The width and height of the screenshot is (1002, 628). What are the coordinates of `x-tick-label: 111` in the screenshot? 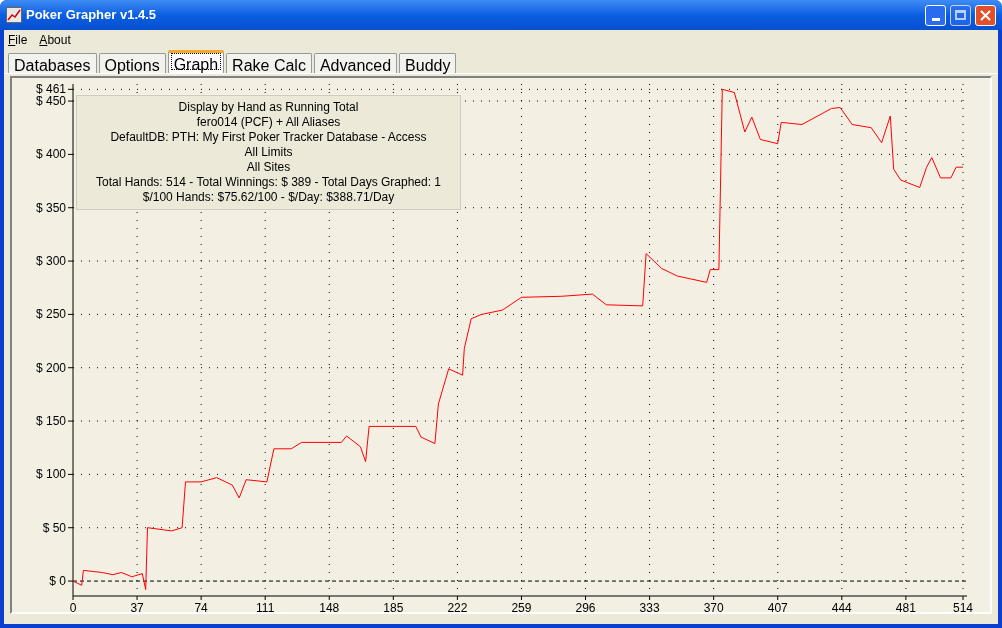 It's located at (265, 606).